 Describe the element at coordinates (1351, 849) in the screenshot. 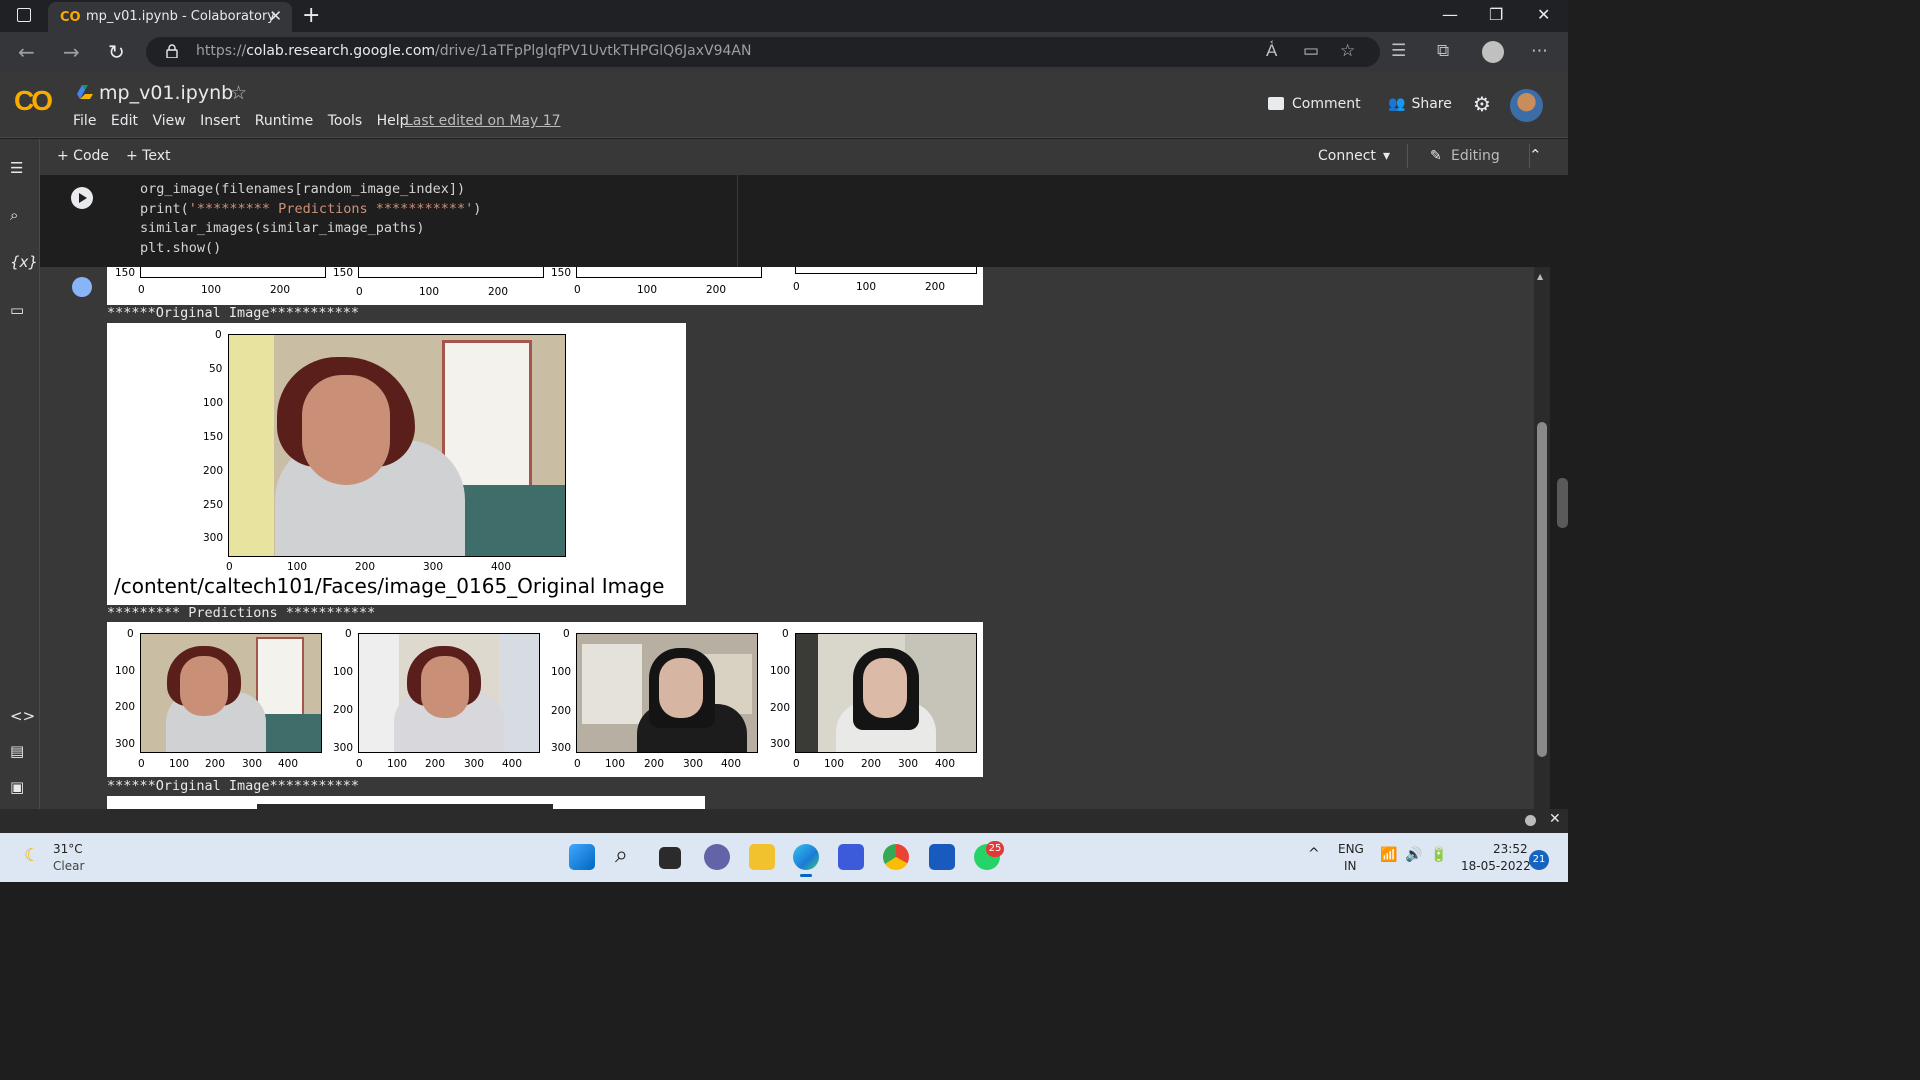

I see `language-indicator: ENG` at that location.